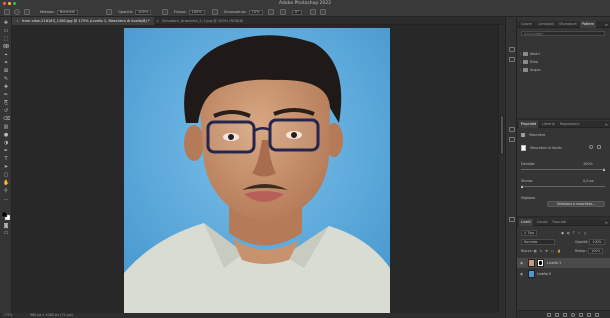 The height and width of the screenshot is (318, 610). What do you see at coordinates (6, 103) in the screenshot?
I see `clone-stamp-icon: ⎘` at bounding box center [6, 103].